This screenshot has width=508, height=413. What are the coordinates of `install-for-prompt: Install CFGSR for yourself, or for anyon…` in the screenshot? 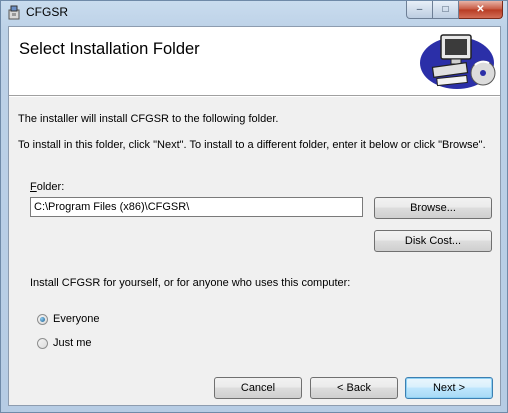 It's located at (190, 283).